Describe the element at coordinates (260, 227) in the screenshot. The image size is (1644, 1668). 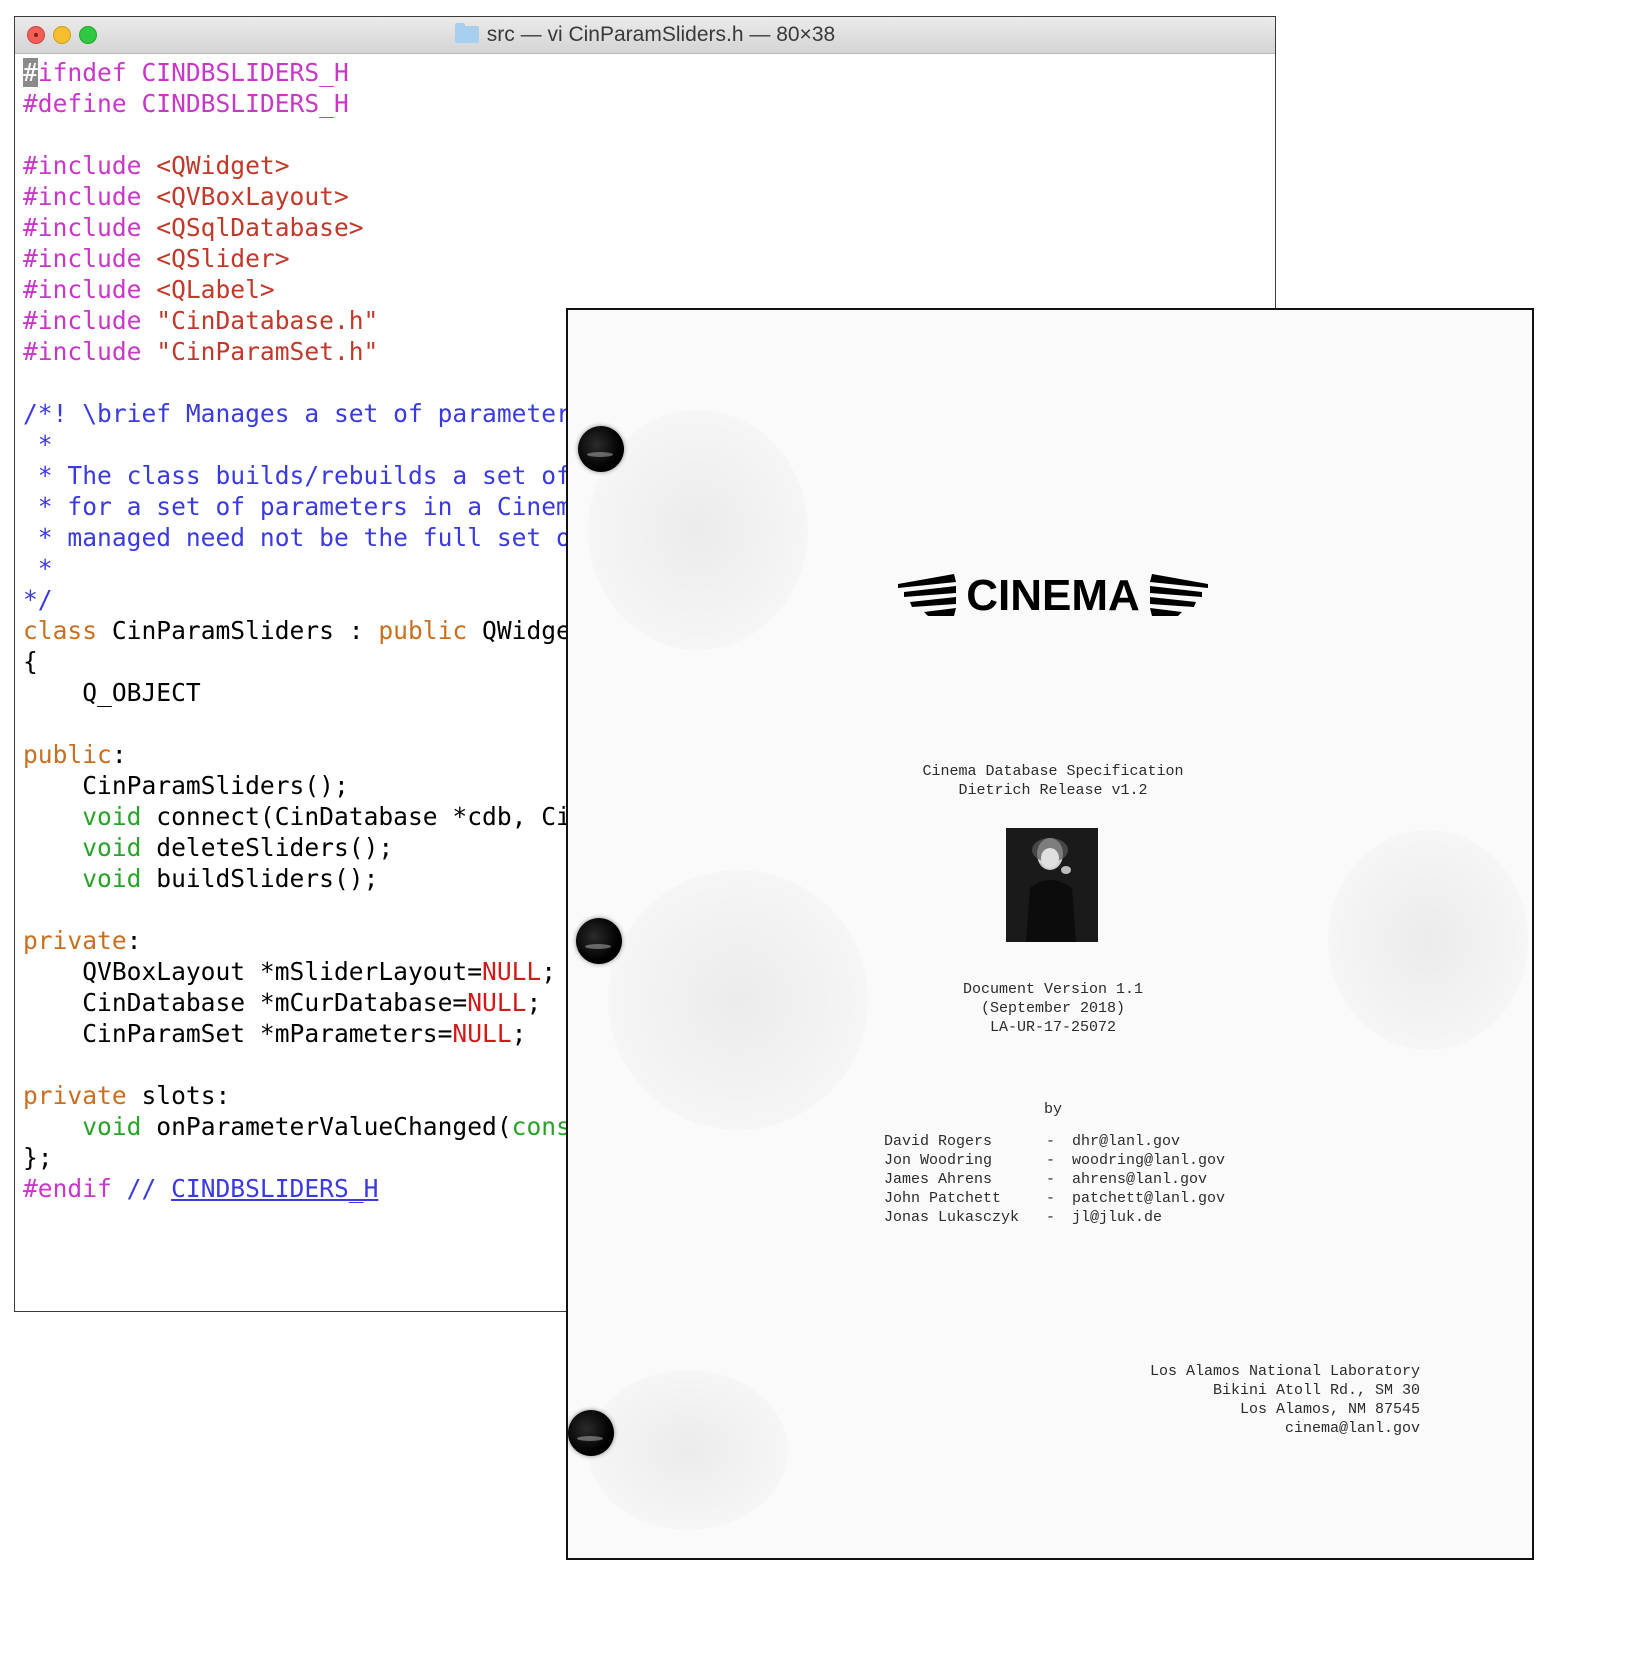
I see `code-token: <QSqlDatabase>` at that location.